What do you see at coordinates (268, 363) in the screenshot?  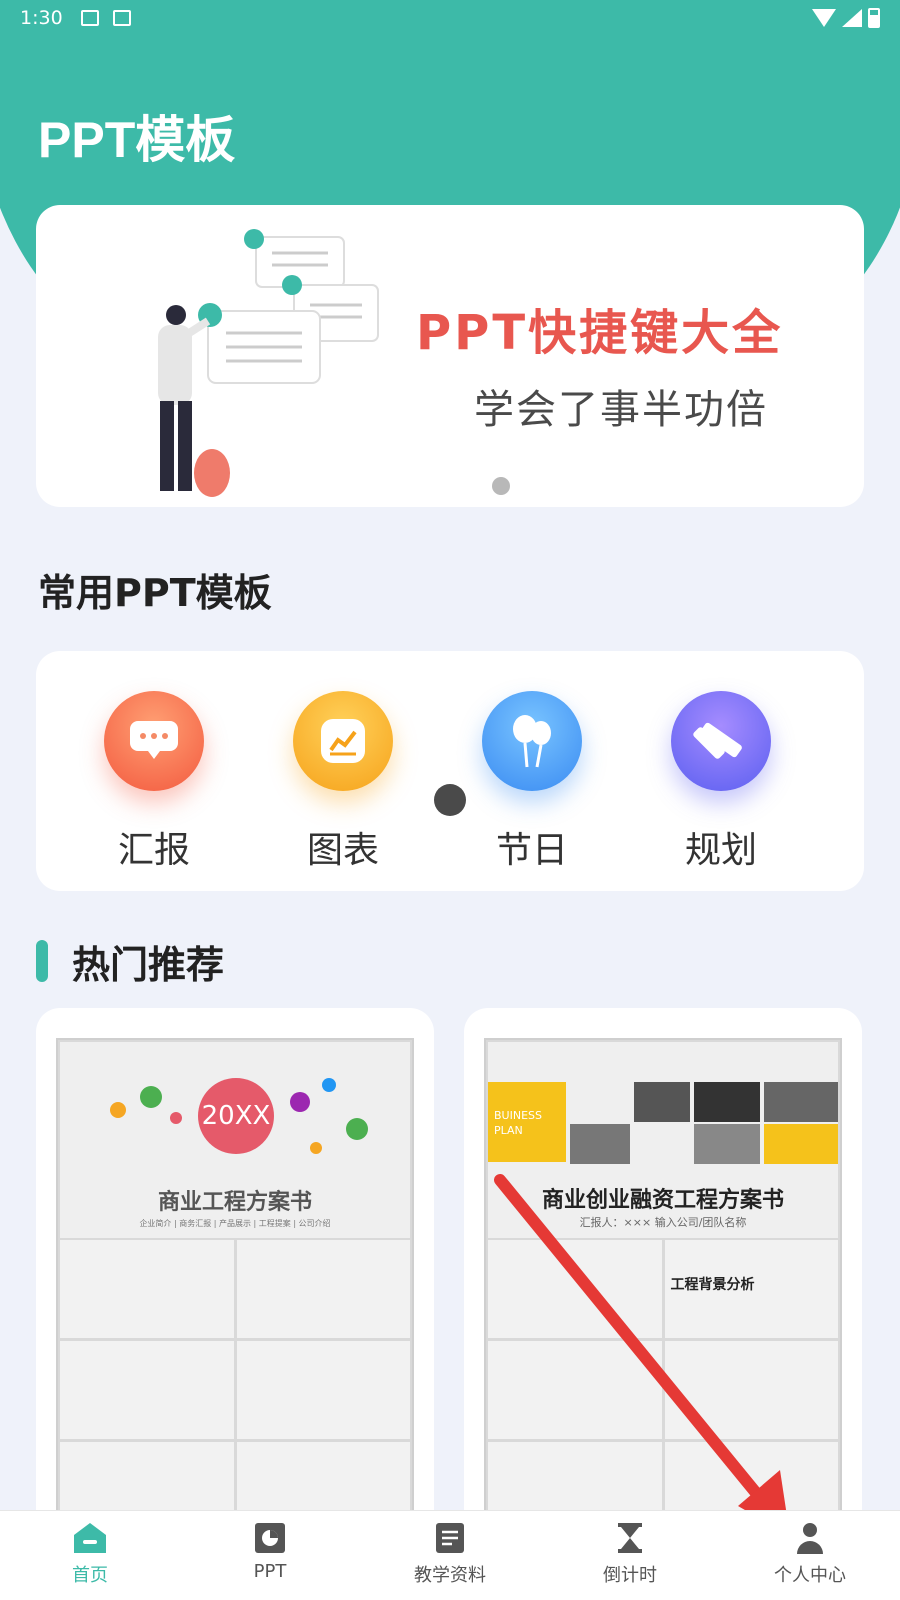 I see `person-with-checklist-illustration` at bounding box center [268, 363].